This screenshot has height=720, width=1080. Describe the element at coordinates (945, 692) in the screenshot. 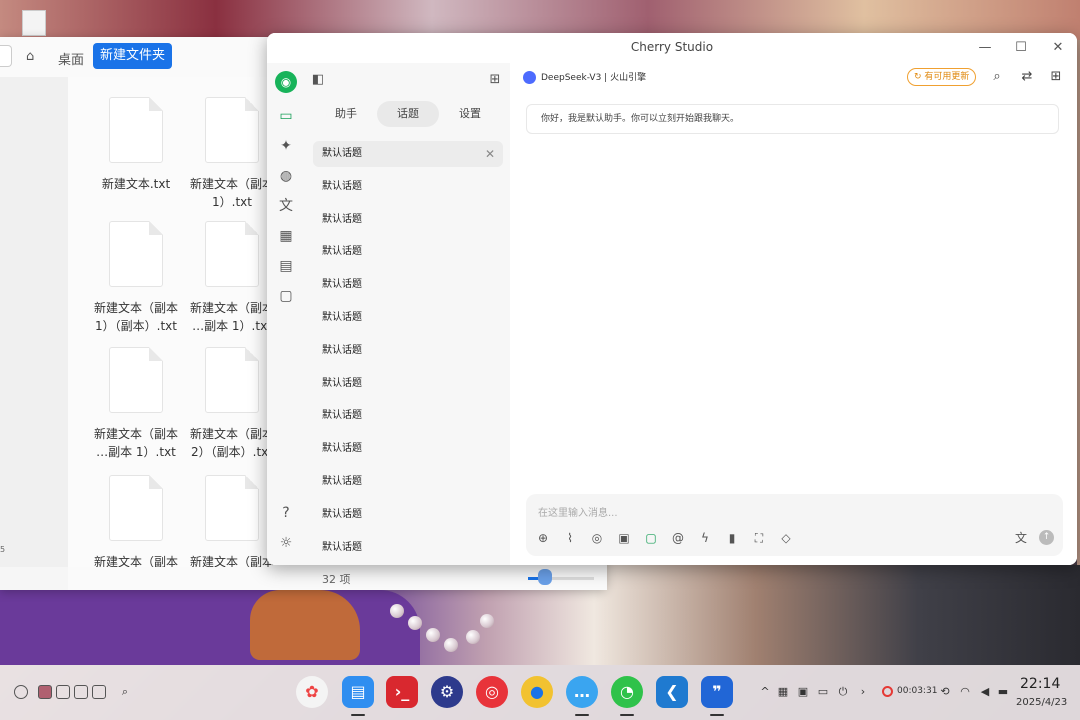

I see `network-icon: ⟲` at that location.